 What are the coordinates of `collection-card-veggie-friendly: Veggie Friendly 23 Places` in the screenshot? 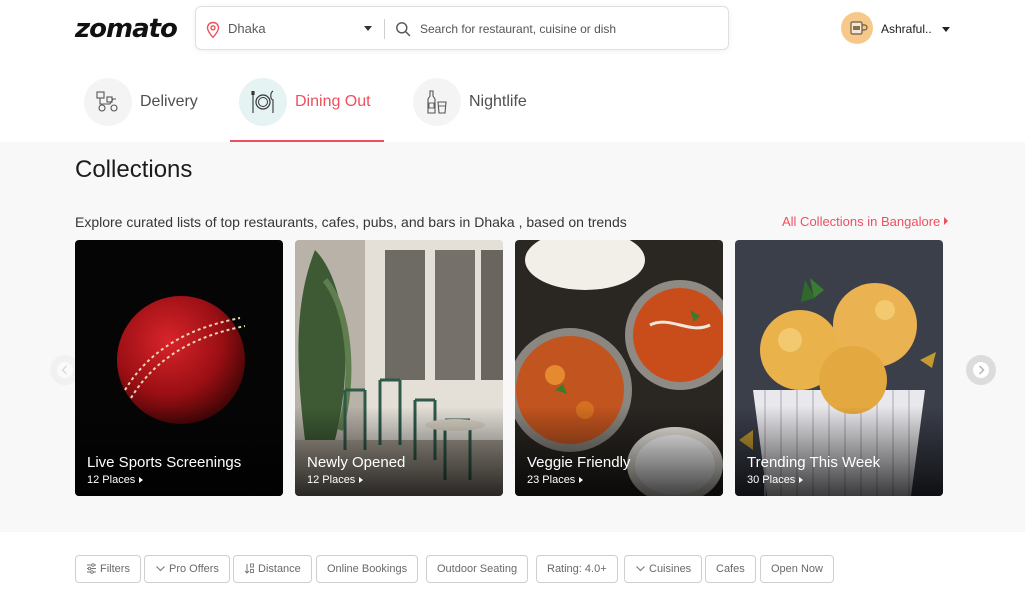 It's located at (619, 368).